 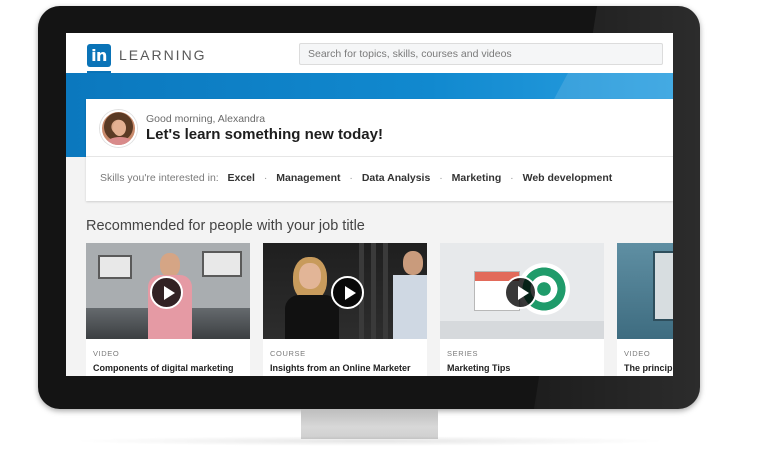 What do you see at coordinates (478, 368) in the screenshot?
I see `course-title: Marketing Tips` at bounding box center [478, 368].